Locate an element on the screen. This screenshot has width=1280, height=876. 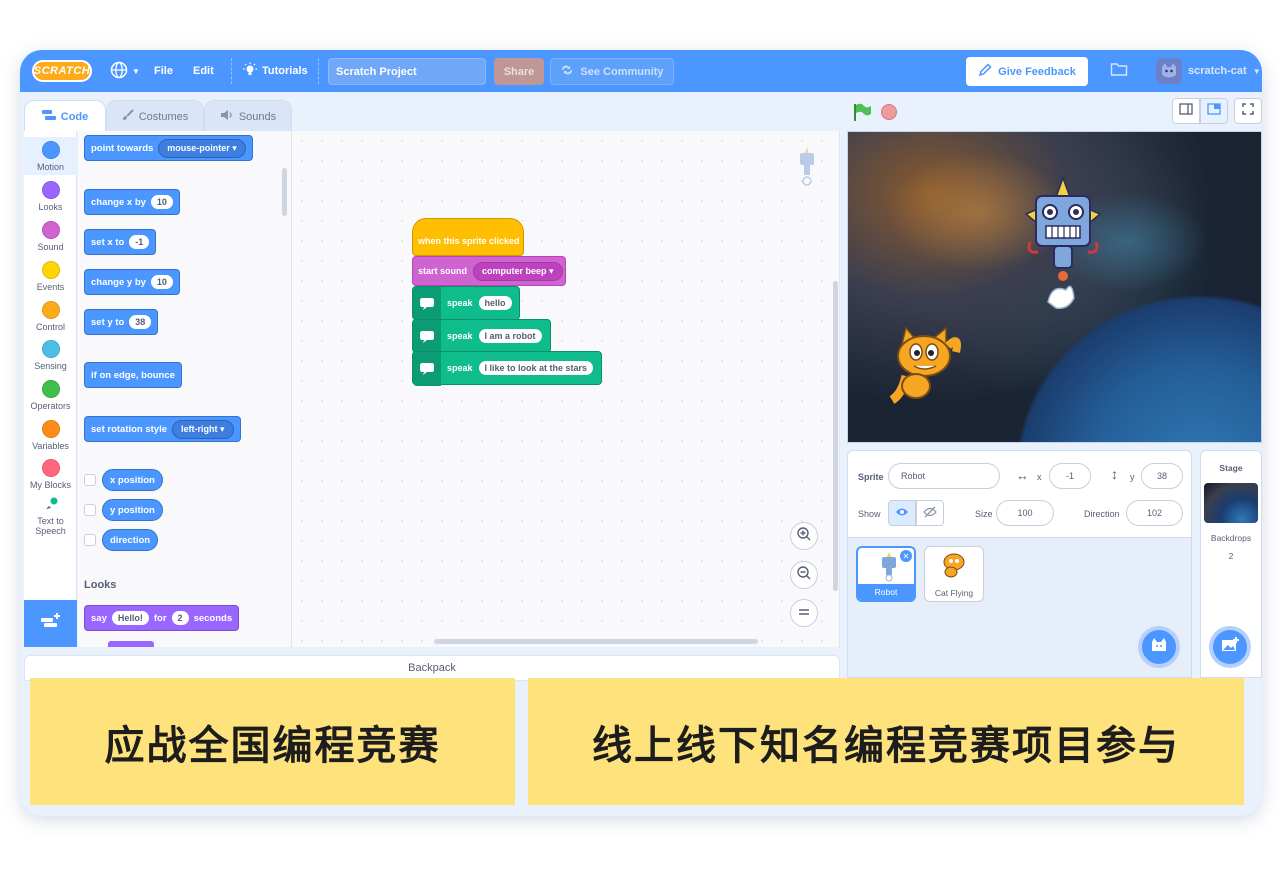
variables-color-dot is located at coordinates (50, 429).